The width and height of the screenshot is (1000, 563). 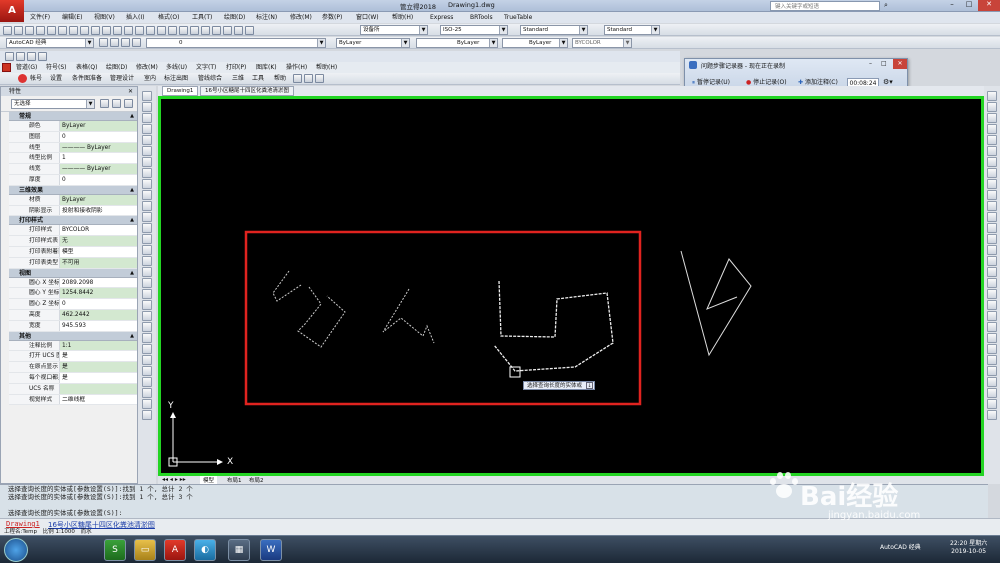 I want to click on tab-layout1: 布局1, so click(x=234, y=480).